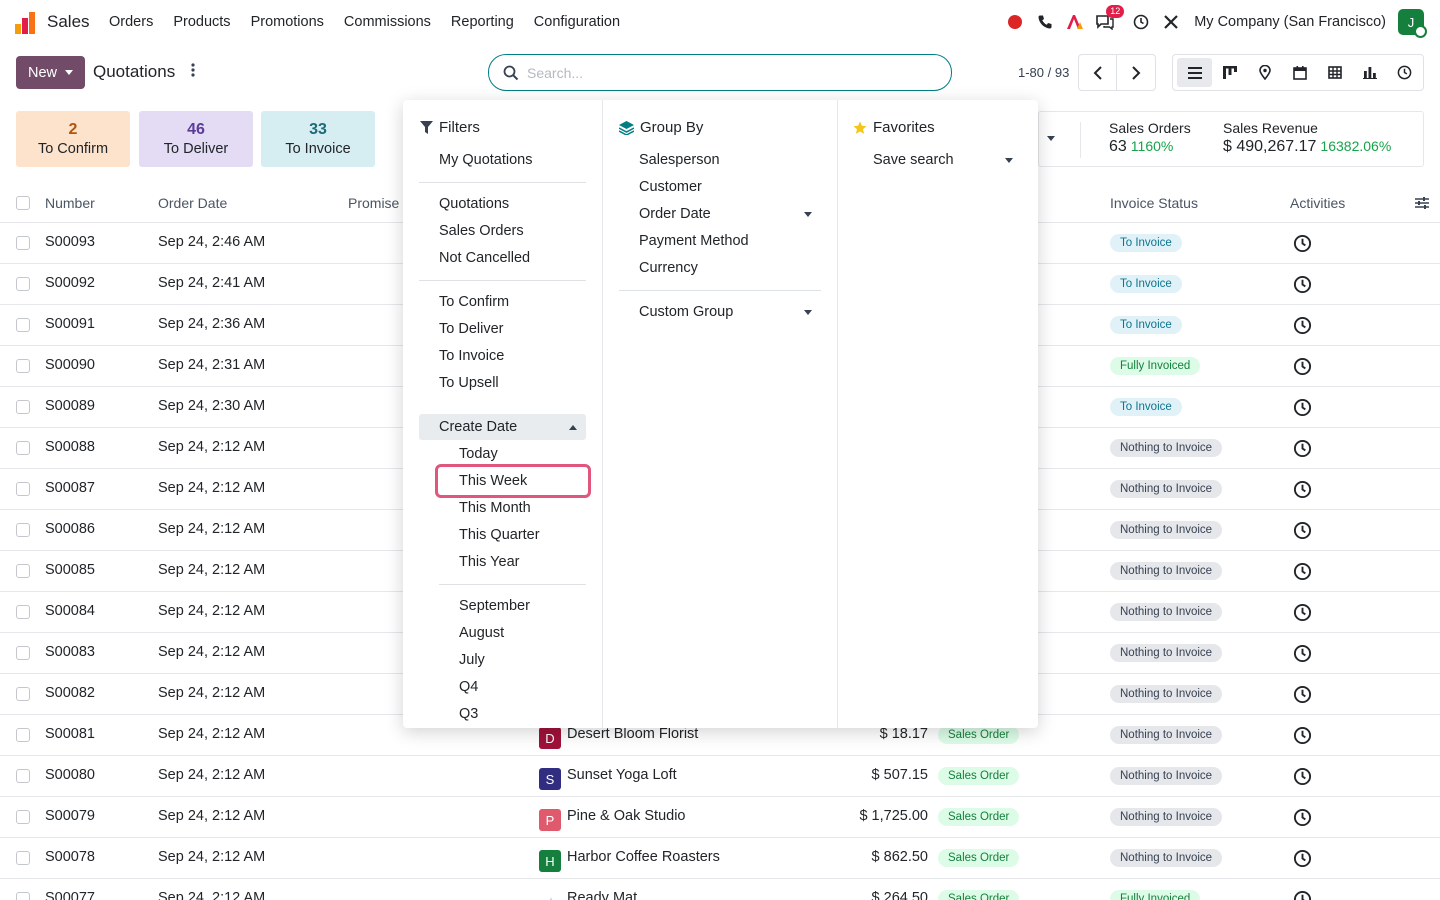  What do you see at coordinates (1422, 203) in the screenshot?
I see `column-settings-icon` at bounding box center [1422, 203].